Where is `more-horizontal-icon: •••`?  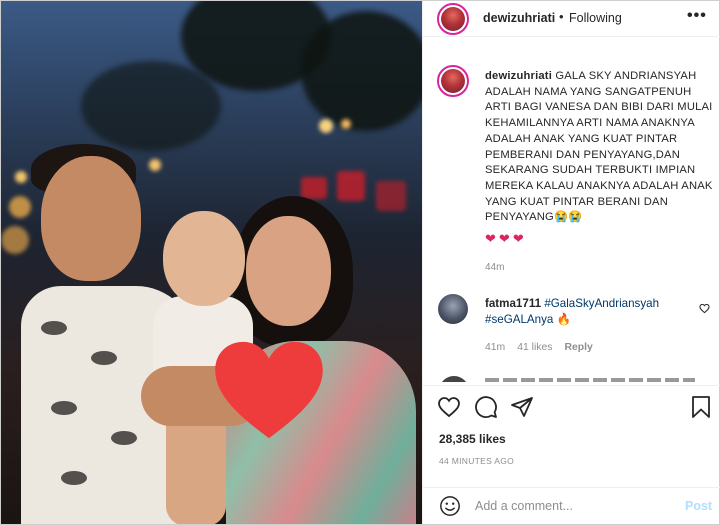
more-horizontal-icon: ••• is located at coordinates (697, 16).